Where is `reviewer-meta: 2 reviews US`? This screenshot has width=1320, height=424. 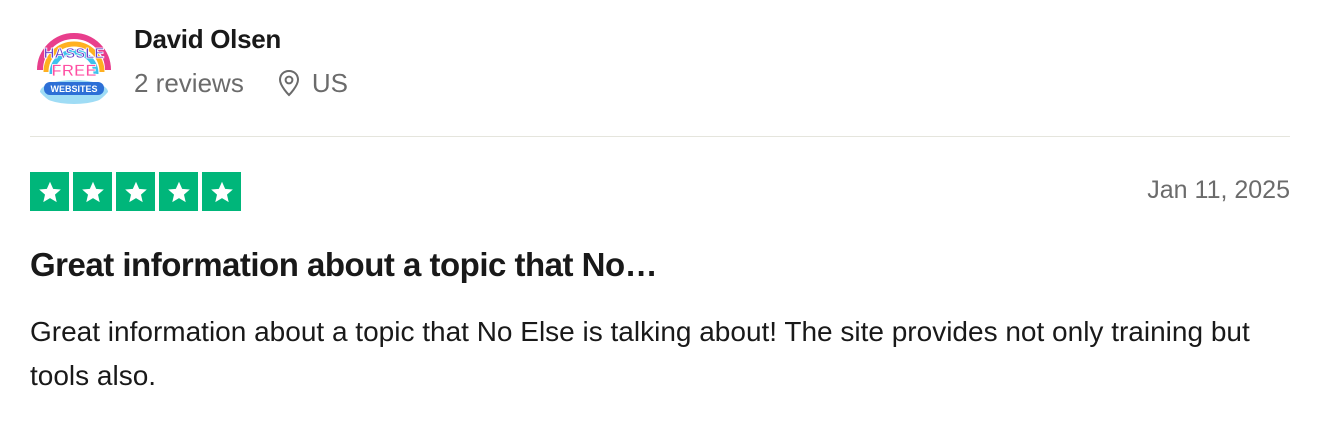 reviewer-meta: 2 reviews US is located at coordinates (241, 83).